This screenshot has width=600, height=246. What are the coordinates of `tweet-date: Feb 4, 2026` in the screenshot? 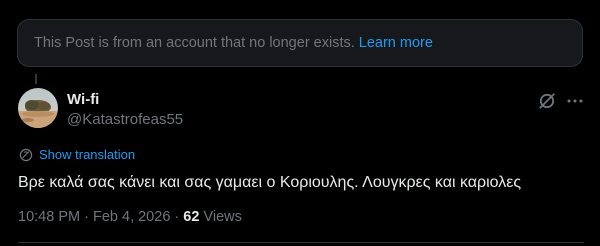 It's located at (131, 217).